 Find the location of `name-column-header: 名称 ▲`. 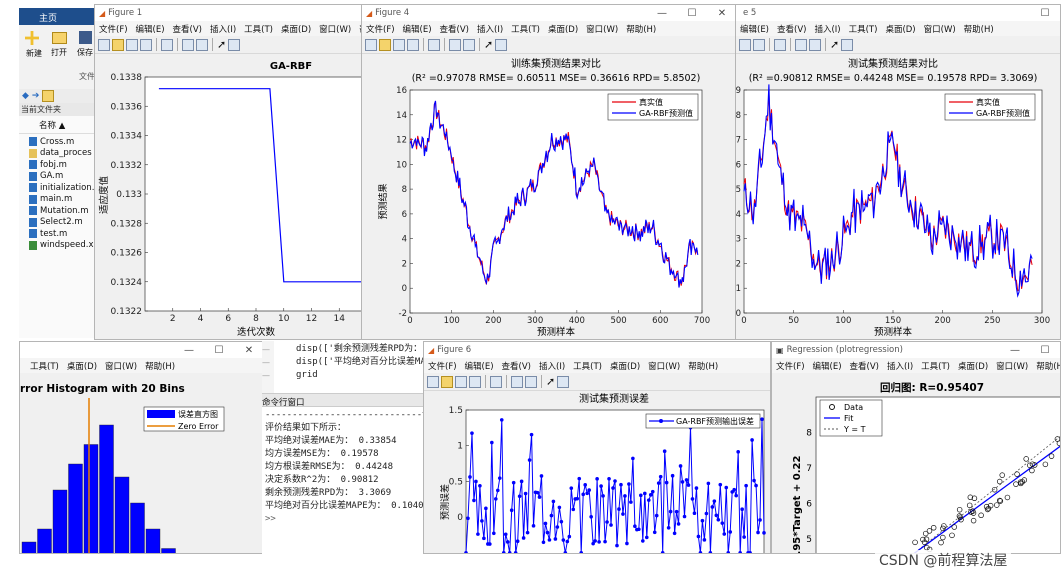

name-column-header: 名称 ▲ is located at coordinates (59, 125).